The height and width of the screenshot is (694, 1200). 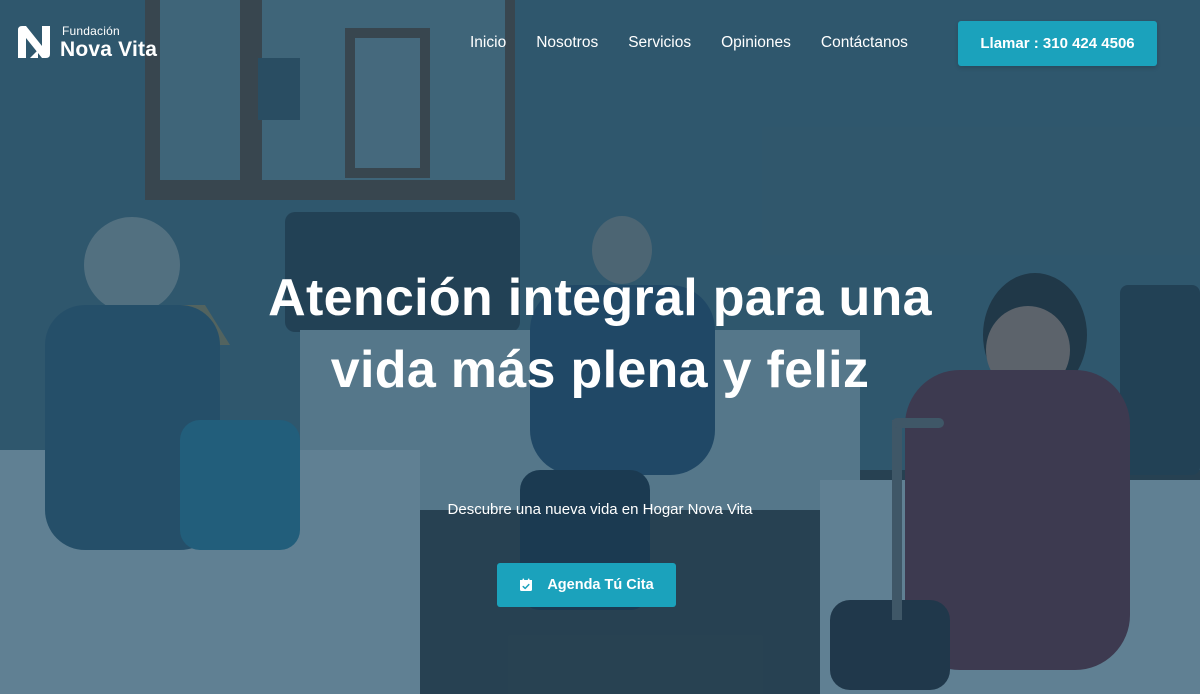 I want to click on schedule-appointment-label: Agenda Tú Cita, so click(x=600, y=585).